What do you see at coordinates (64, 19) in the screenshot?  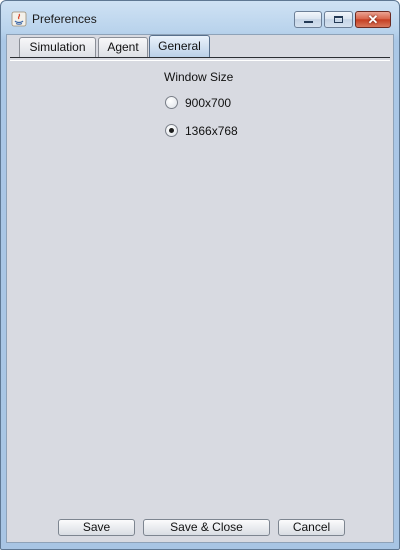 I see `window-title: Preferences` at bounding box center [64, 19].